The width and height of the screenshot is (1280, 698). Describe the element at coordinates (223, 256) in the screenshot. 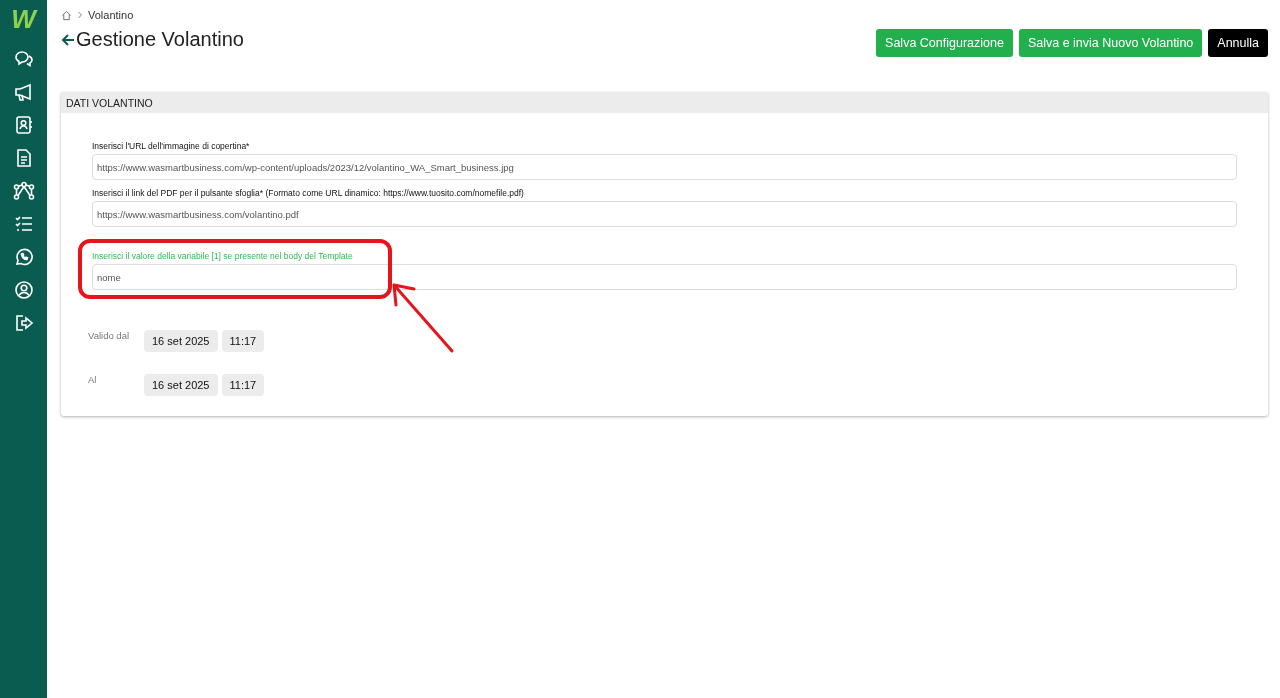

I see `field-label: Inserisci il valore della variabile [1] se presente nel body del Template` at that location.